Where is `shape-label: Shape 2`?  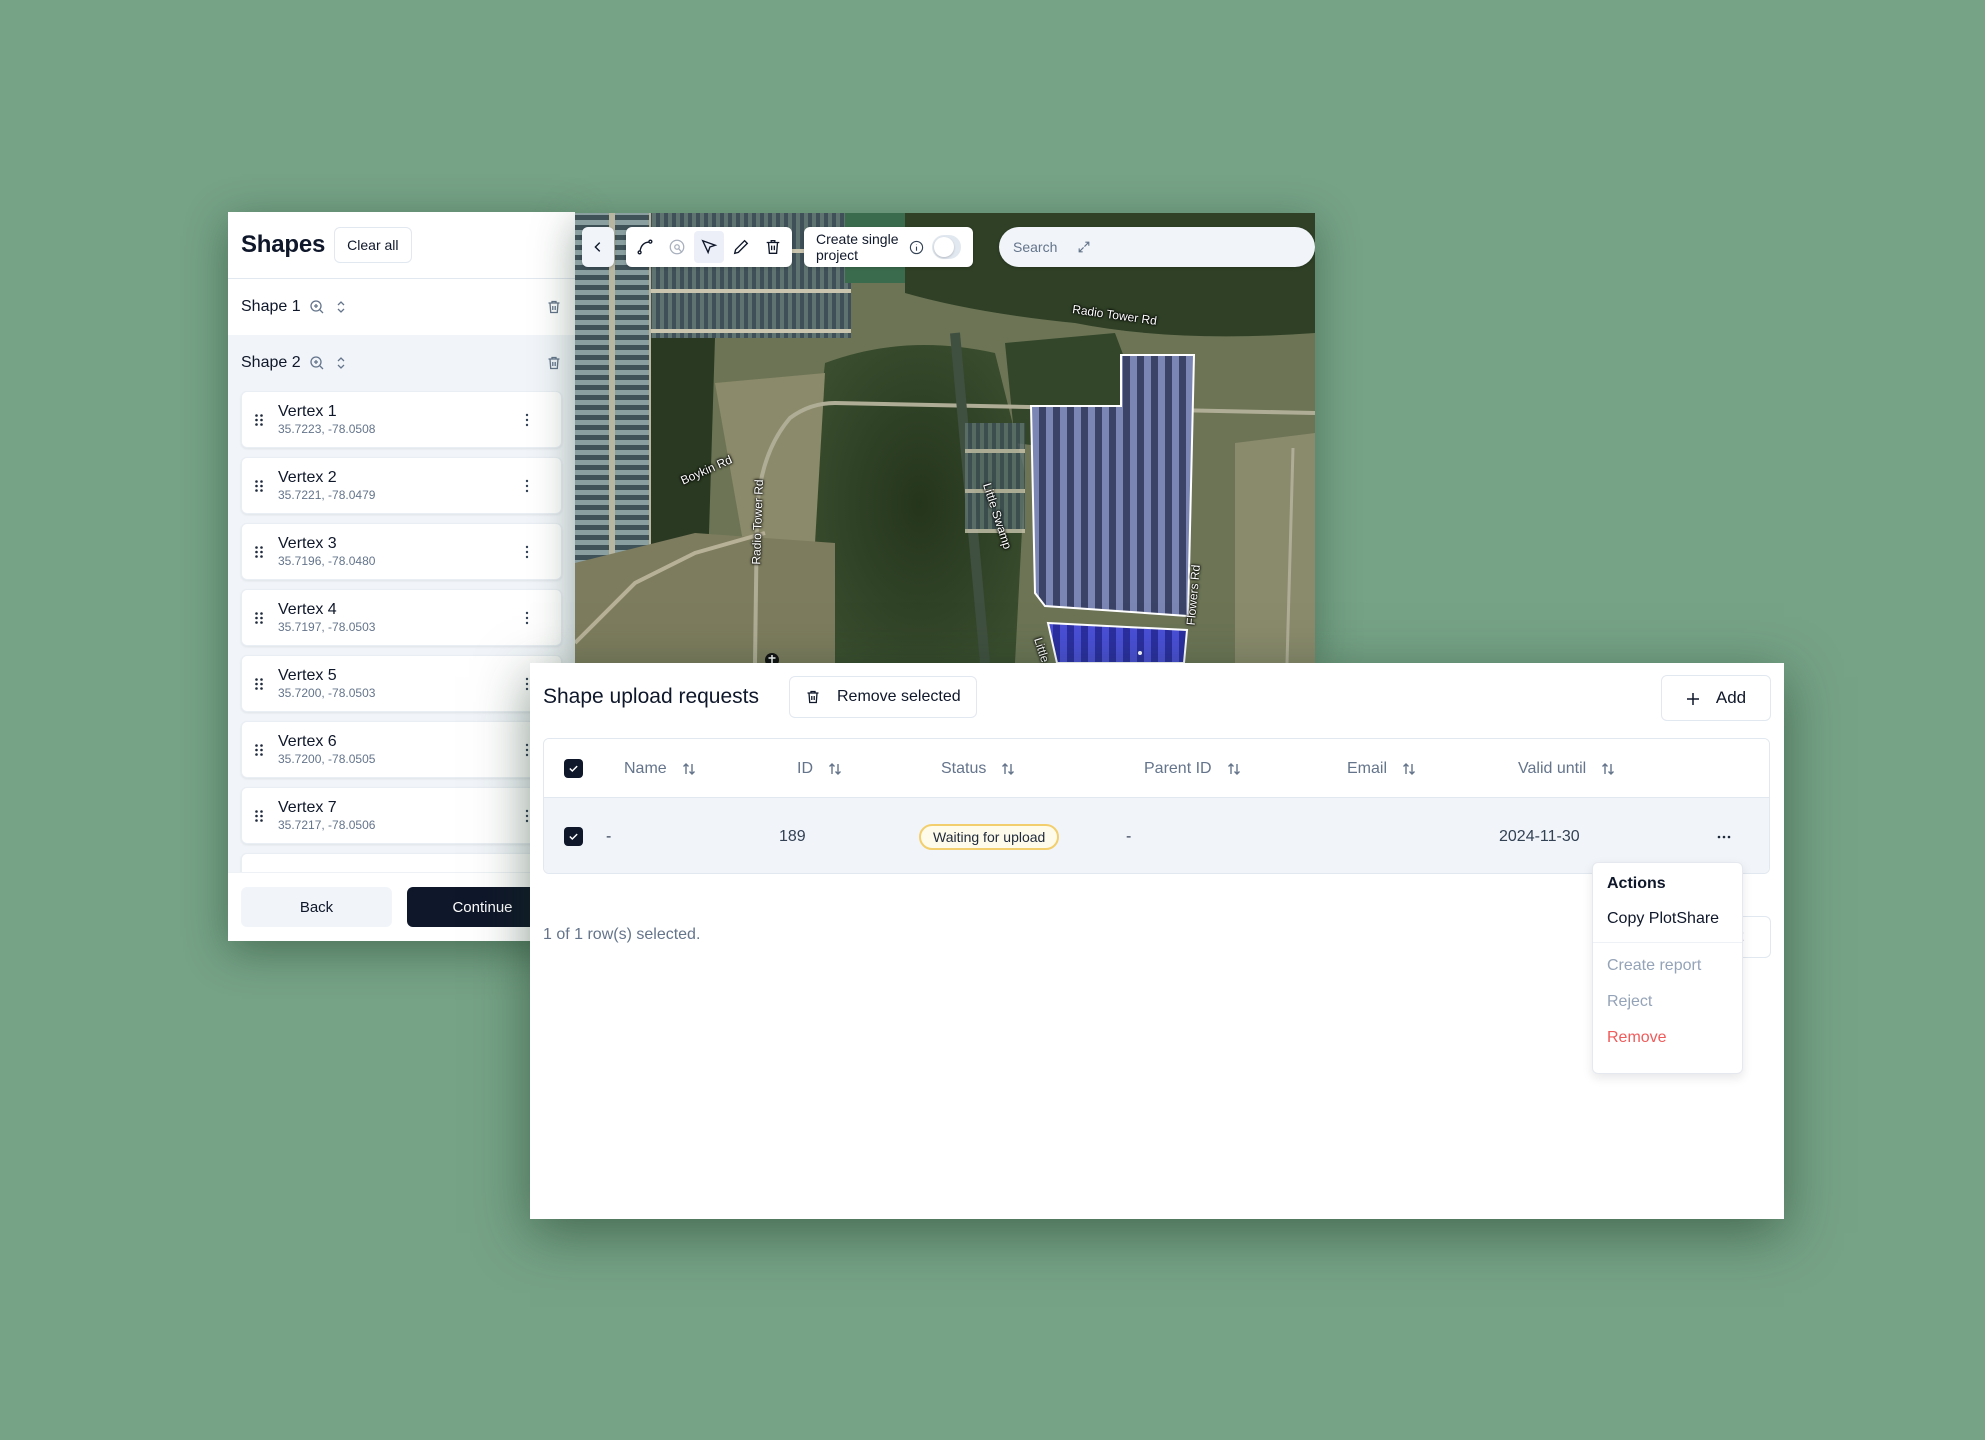
shape-label: Shape 2 is located at coordinates (271, 362).